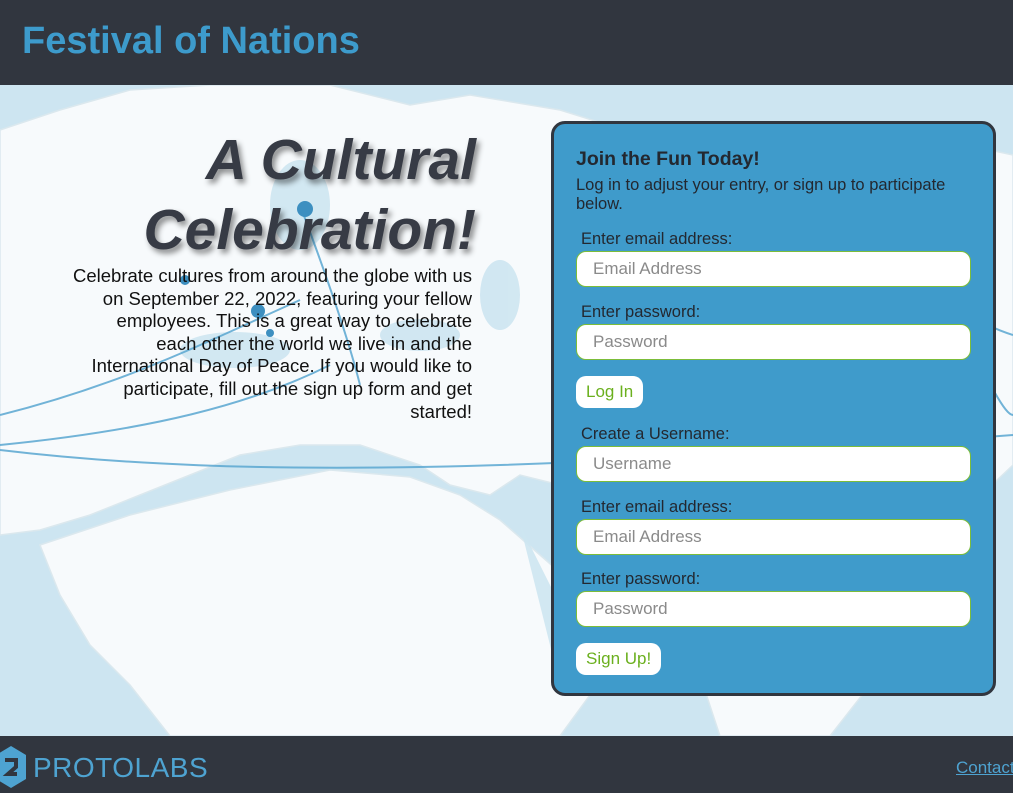  I want to click on signup-password-label: Enter password:, so click(641, 579).